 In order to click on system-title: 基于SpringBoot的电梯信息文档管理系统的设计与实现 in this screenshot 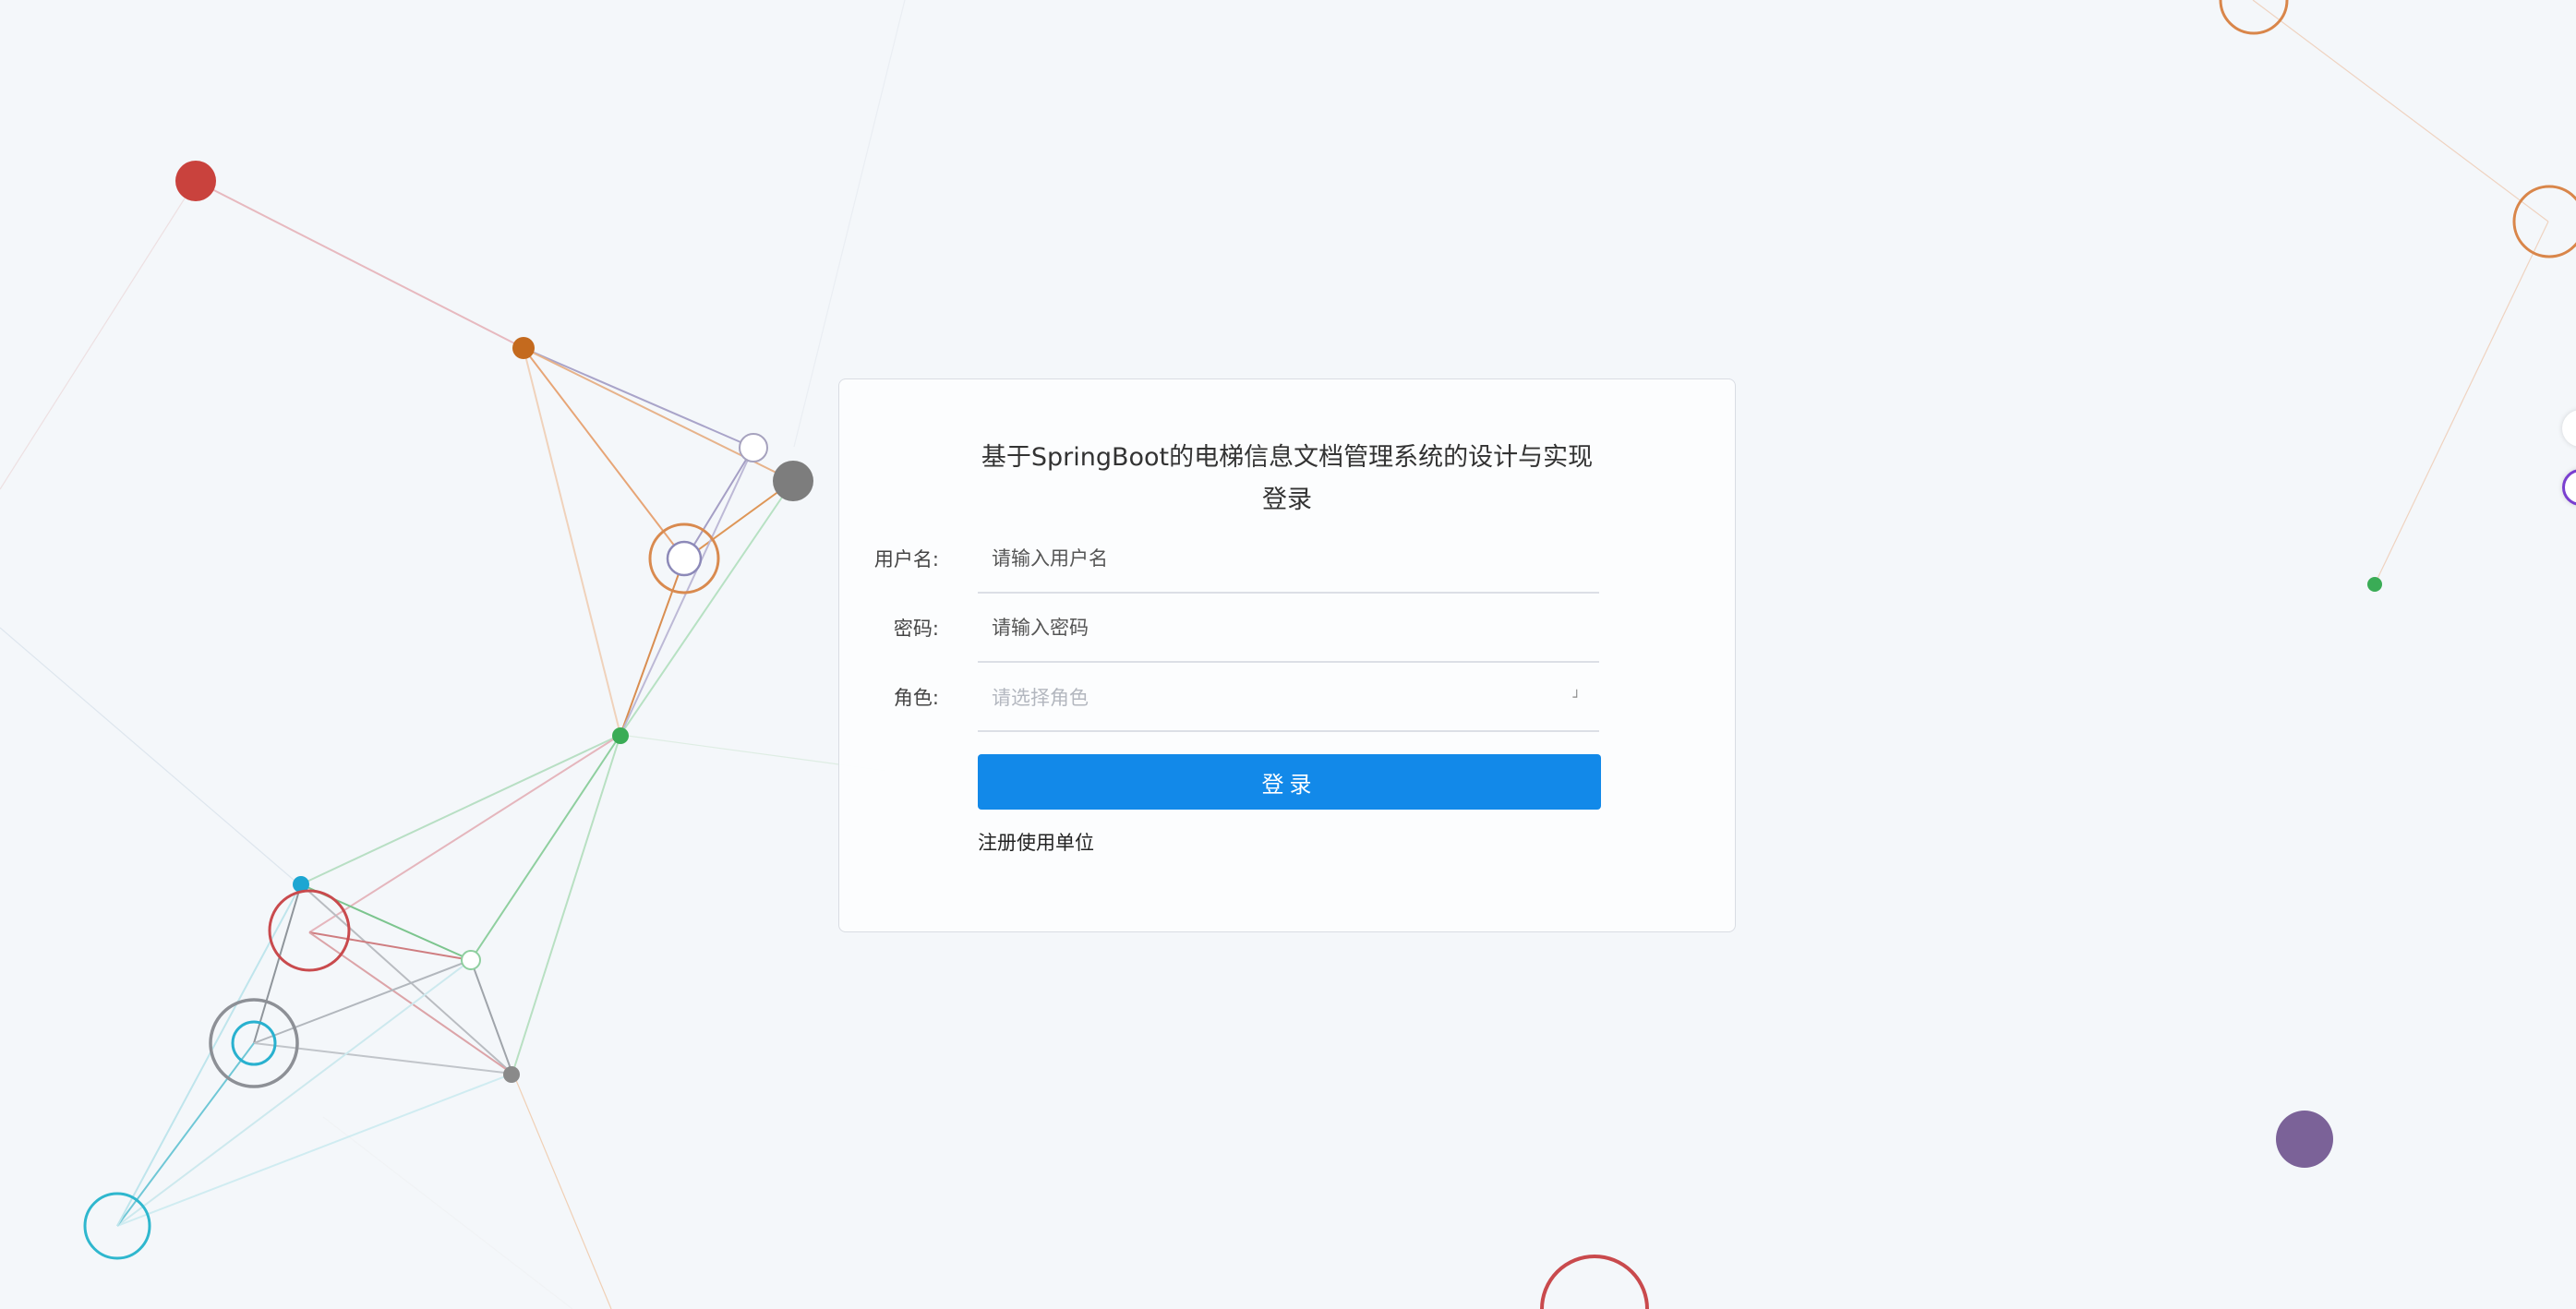, I will do `click(1287, 457)`.